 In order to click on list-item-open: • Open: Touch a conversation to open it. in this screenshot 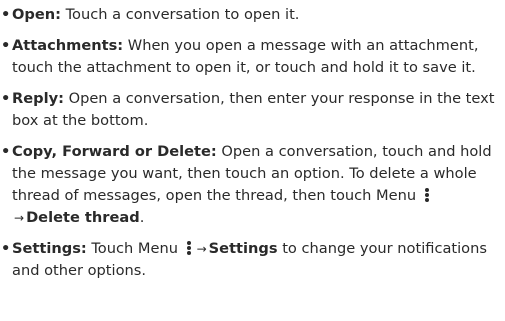, I will do `click(252, 15)`.